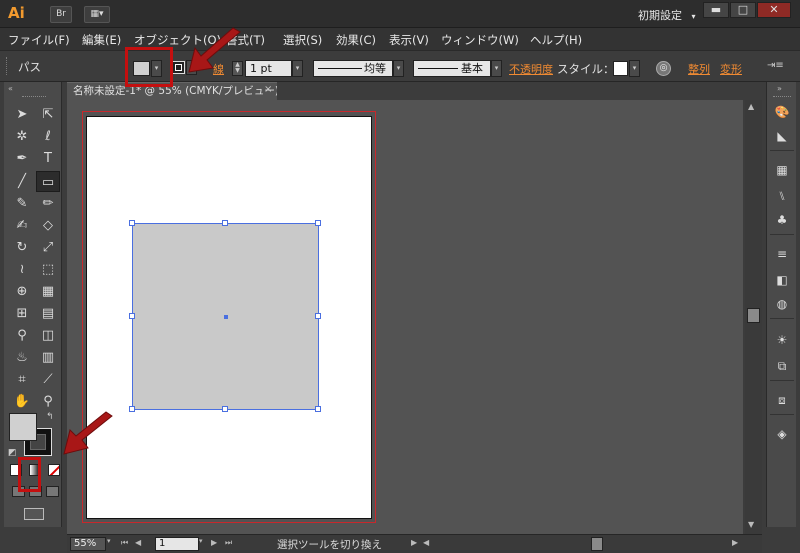  Describe the element at coordinates (774, 10) in the screenshot. I see `close-button: ✕` at that location.